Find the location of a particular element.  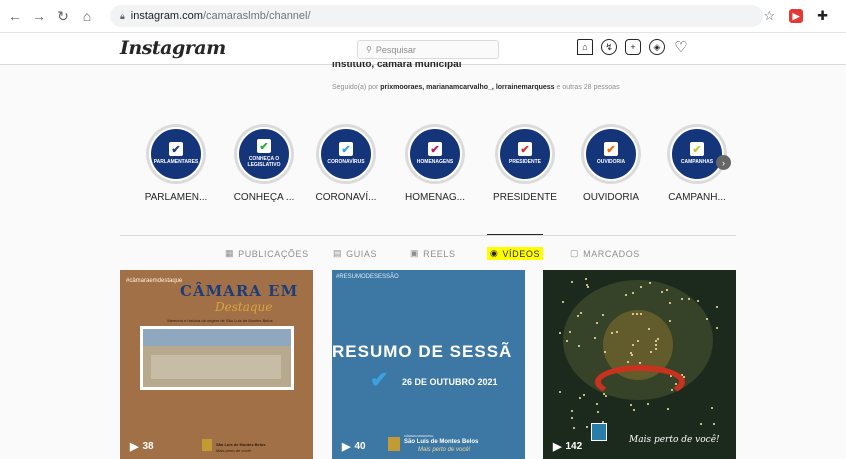

highlights-next-icon: › is located at coordinates (723, 162).